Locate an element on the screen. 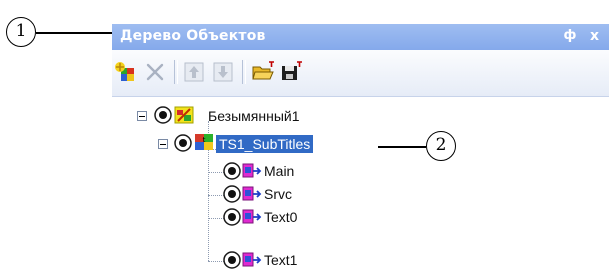 This screenshot has height=275, width=609. delete-icon is located at coordinates (155, 72).